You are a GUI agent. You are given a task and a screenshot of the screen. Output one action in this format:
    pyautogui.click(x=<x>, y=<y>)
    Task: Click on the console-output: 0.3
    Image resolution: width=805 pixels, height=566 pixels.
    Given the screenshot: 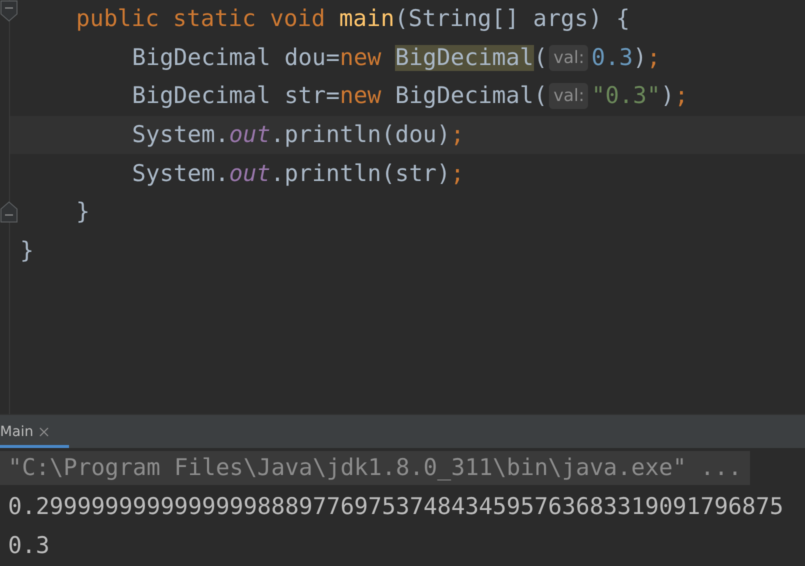 What is the action you would take?
    pyautogui.click(x=29, y=546)
    